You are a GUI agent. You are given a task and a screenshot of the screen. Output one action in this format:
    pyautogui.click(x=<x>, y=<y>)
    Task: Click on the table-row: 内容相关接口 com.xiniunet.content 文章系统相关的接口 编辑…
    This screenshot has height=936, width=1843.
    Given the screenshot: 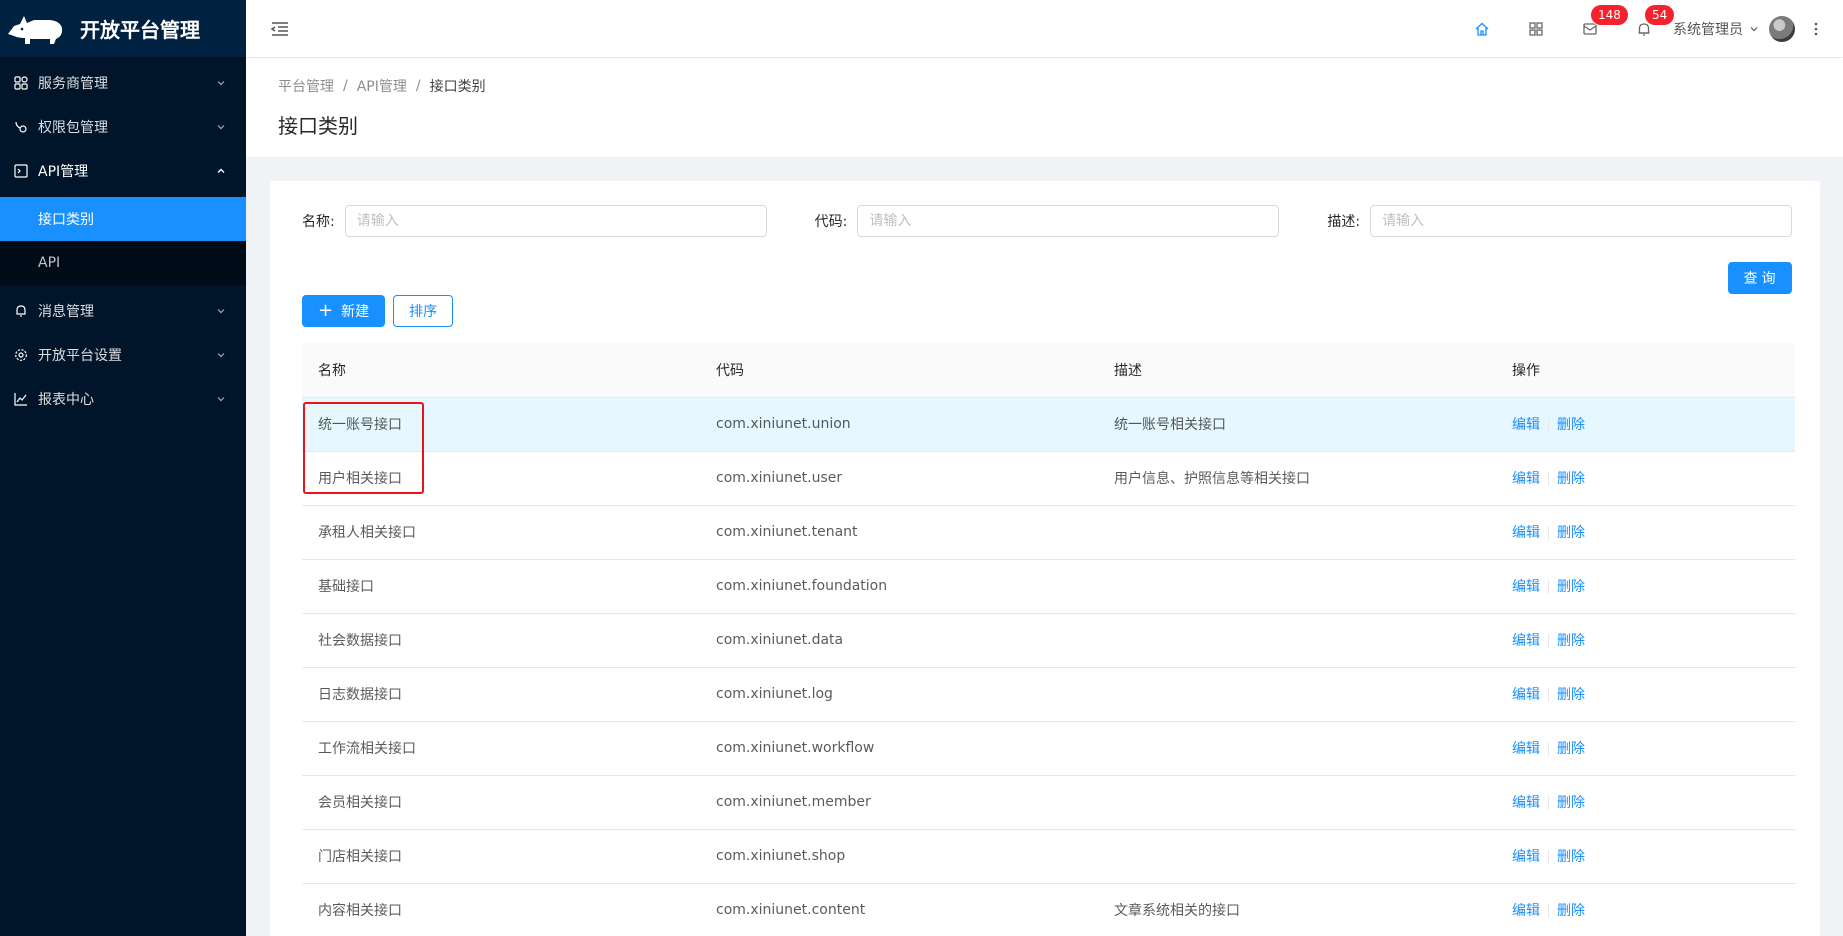 What is the action you would take?
    pyautogui.click(x=1048, y=909)
    